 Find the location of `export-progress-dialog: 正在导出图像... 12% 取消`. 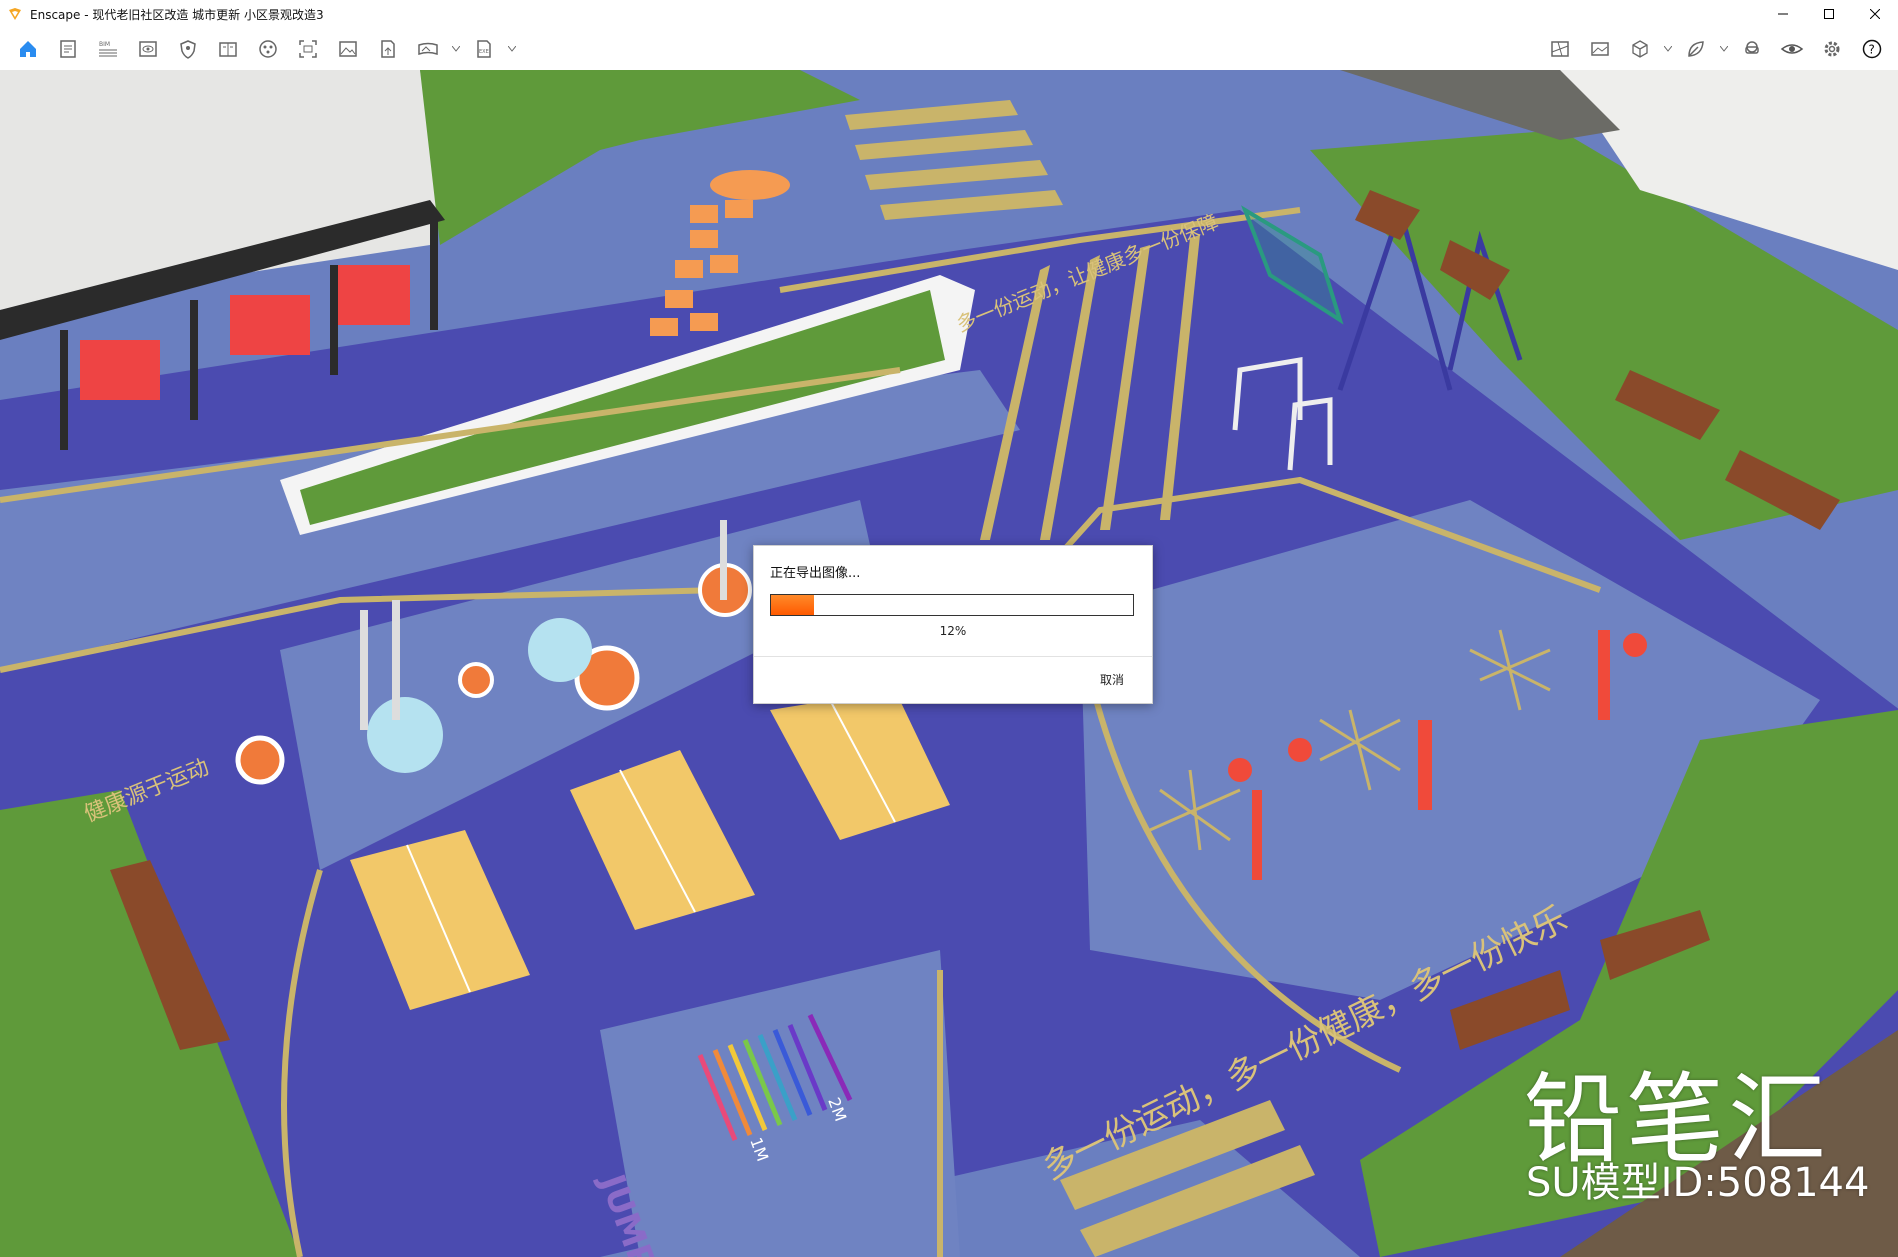

export-progress-dialog: 正在导出图像... 12% 取消 is located at coordinates (953, 624).